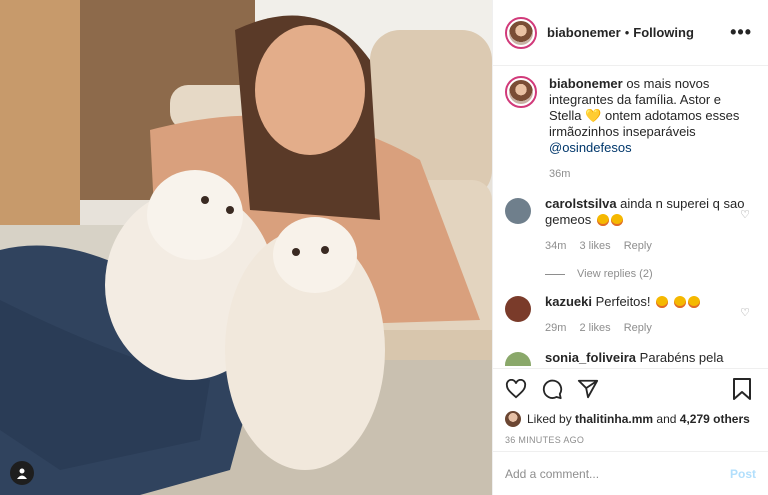  Describe the element at coordinates (521, 32) in the screenshot. I see `author-avatar` at that location.